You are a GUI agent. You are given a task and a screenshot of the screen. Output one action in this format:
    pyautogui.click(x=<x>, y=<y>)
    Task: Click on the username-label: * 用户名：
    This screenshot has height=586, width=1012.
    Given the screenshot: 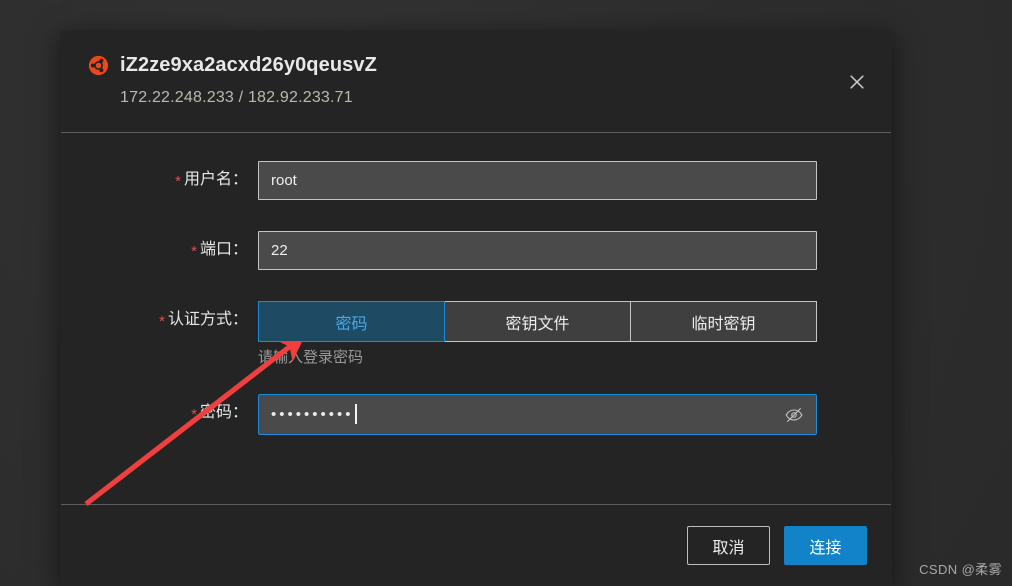 What is the action you would take?
    pyautogui.click(x=159, y=180)
    